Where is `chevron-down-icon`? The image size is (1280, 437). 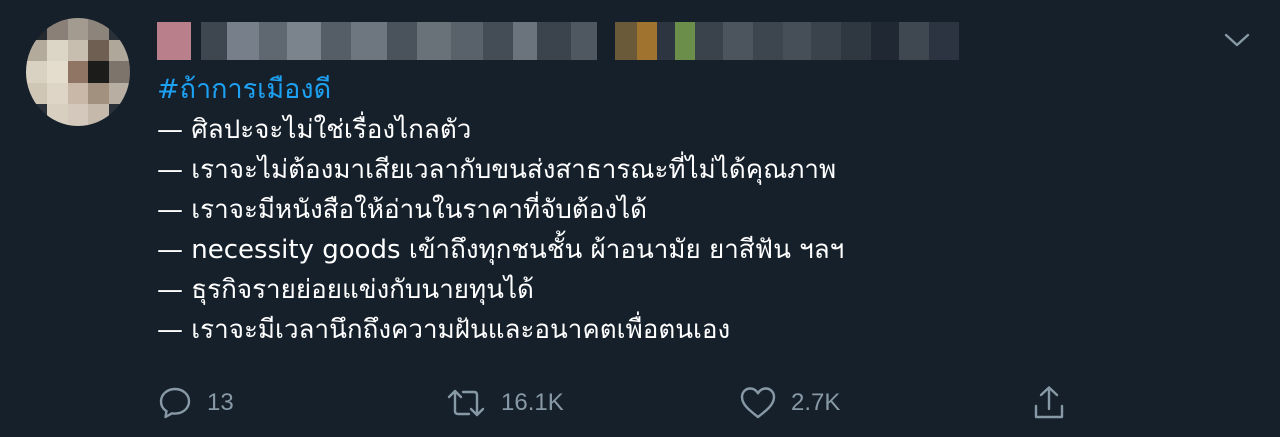
chevron-down-icon is located at coordinates (1237, 40).